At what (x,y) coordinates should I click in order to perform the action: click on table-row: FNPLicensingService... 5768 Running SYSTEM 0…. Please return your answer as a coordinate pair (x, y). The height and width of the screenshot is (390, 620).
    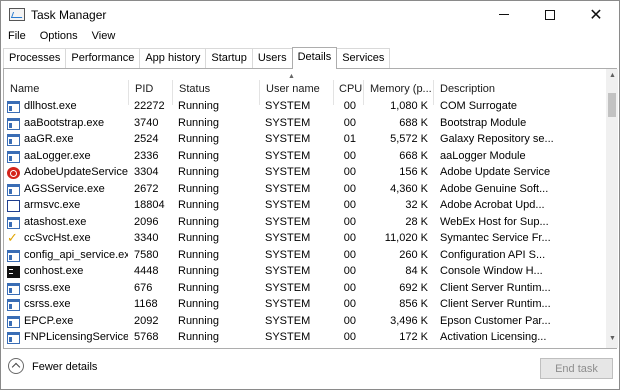
    Looking at the image, I should click on (305, 338).